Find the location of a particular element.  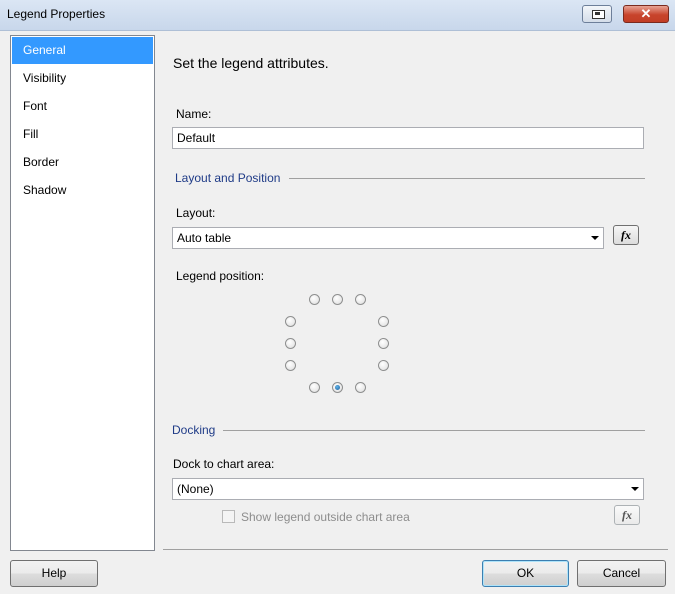

layout-section-title: Layout and Position is located at coordinates (228, 178).